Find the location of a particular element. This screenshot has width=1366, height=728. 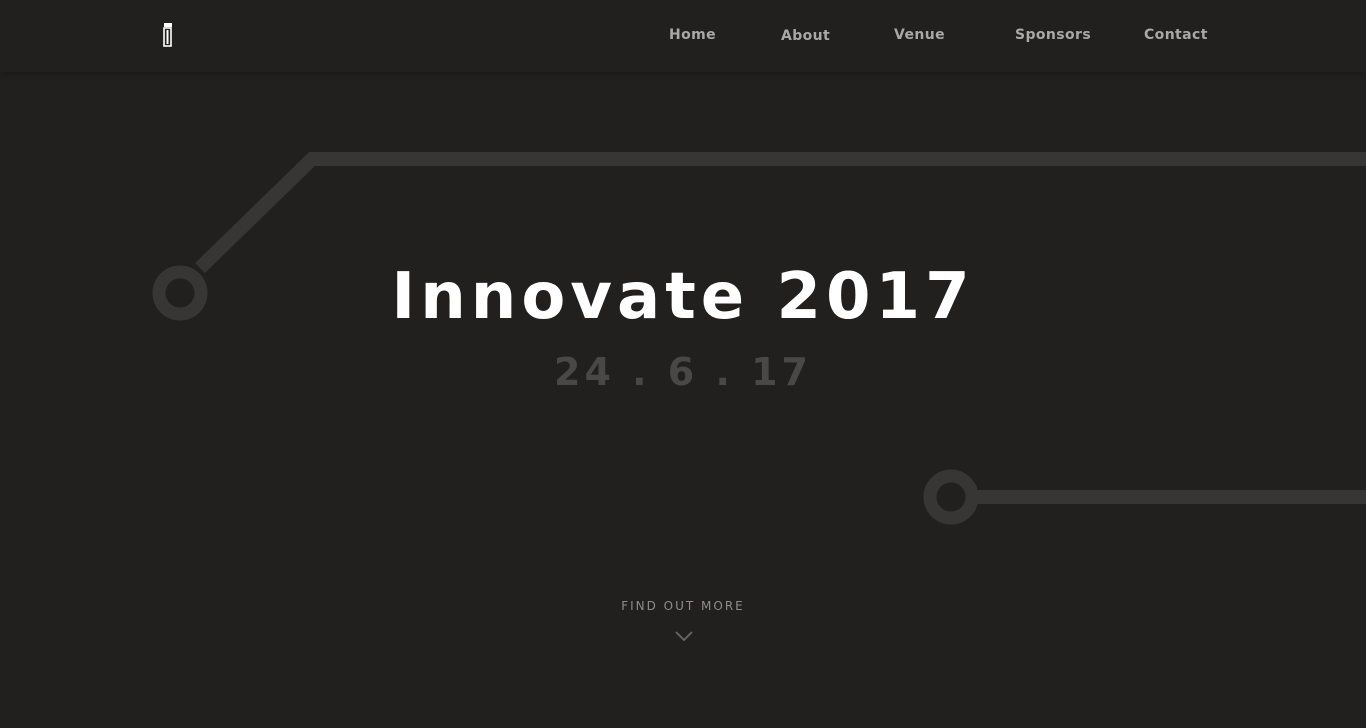

find-out-more-link: FIND OUT MORE is located at coordinates (683, 606).